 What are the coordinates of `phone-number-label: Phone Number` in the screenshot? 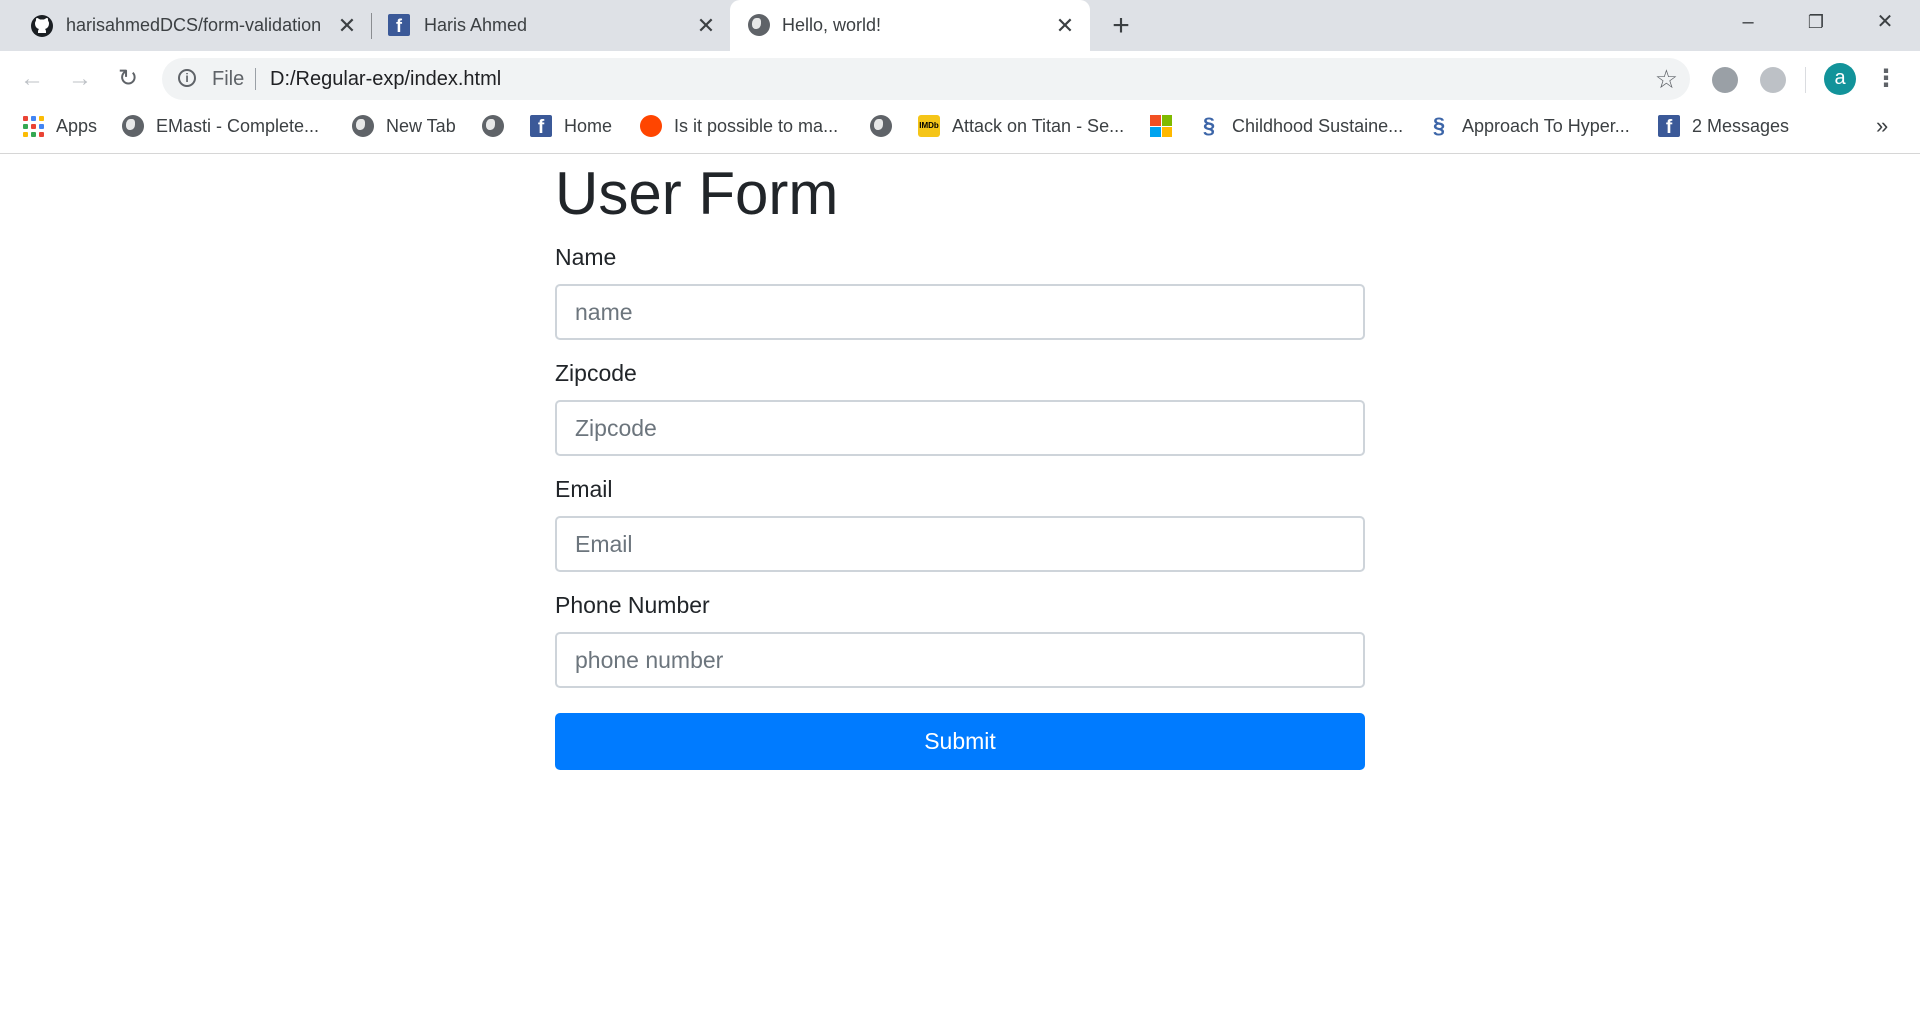 It's located at (632, 605).